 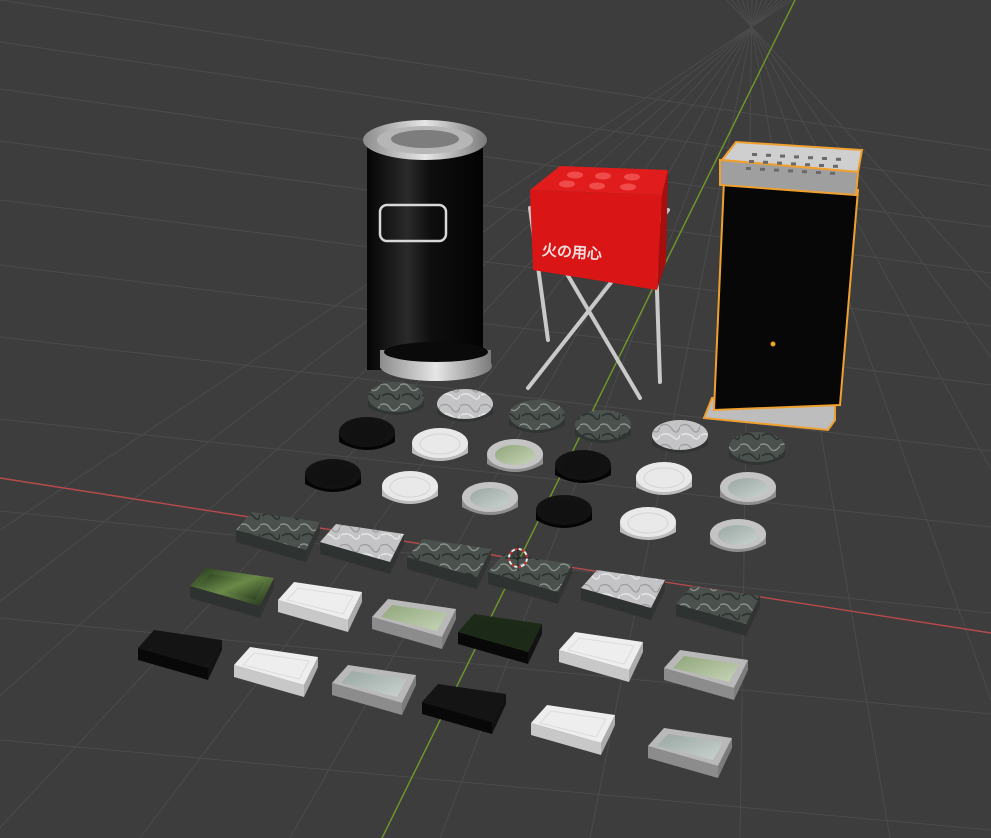 What do you see at coordinates (783, 286) in the screenshot?
I see `standing-box-ashtray` at bounding box center [783, 286].